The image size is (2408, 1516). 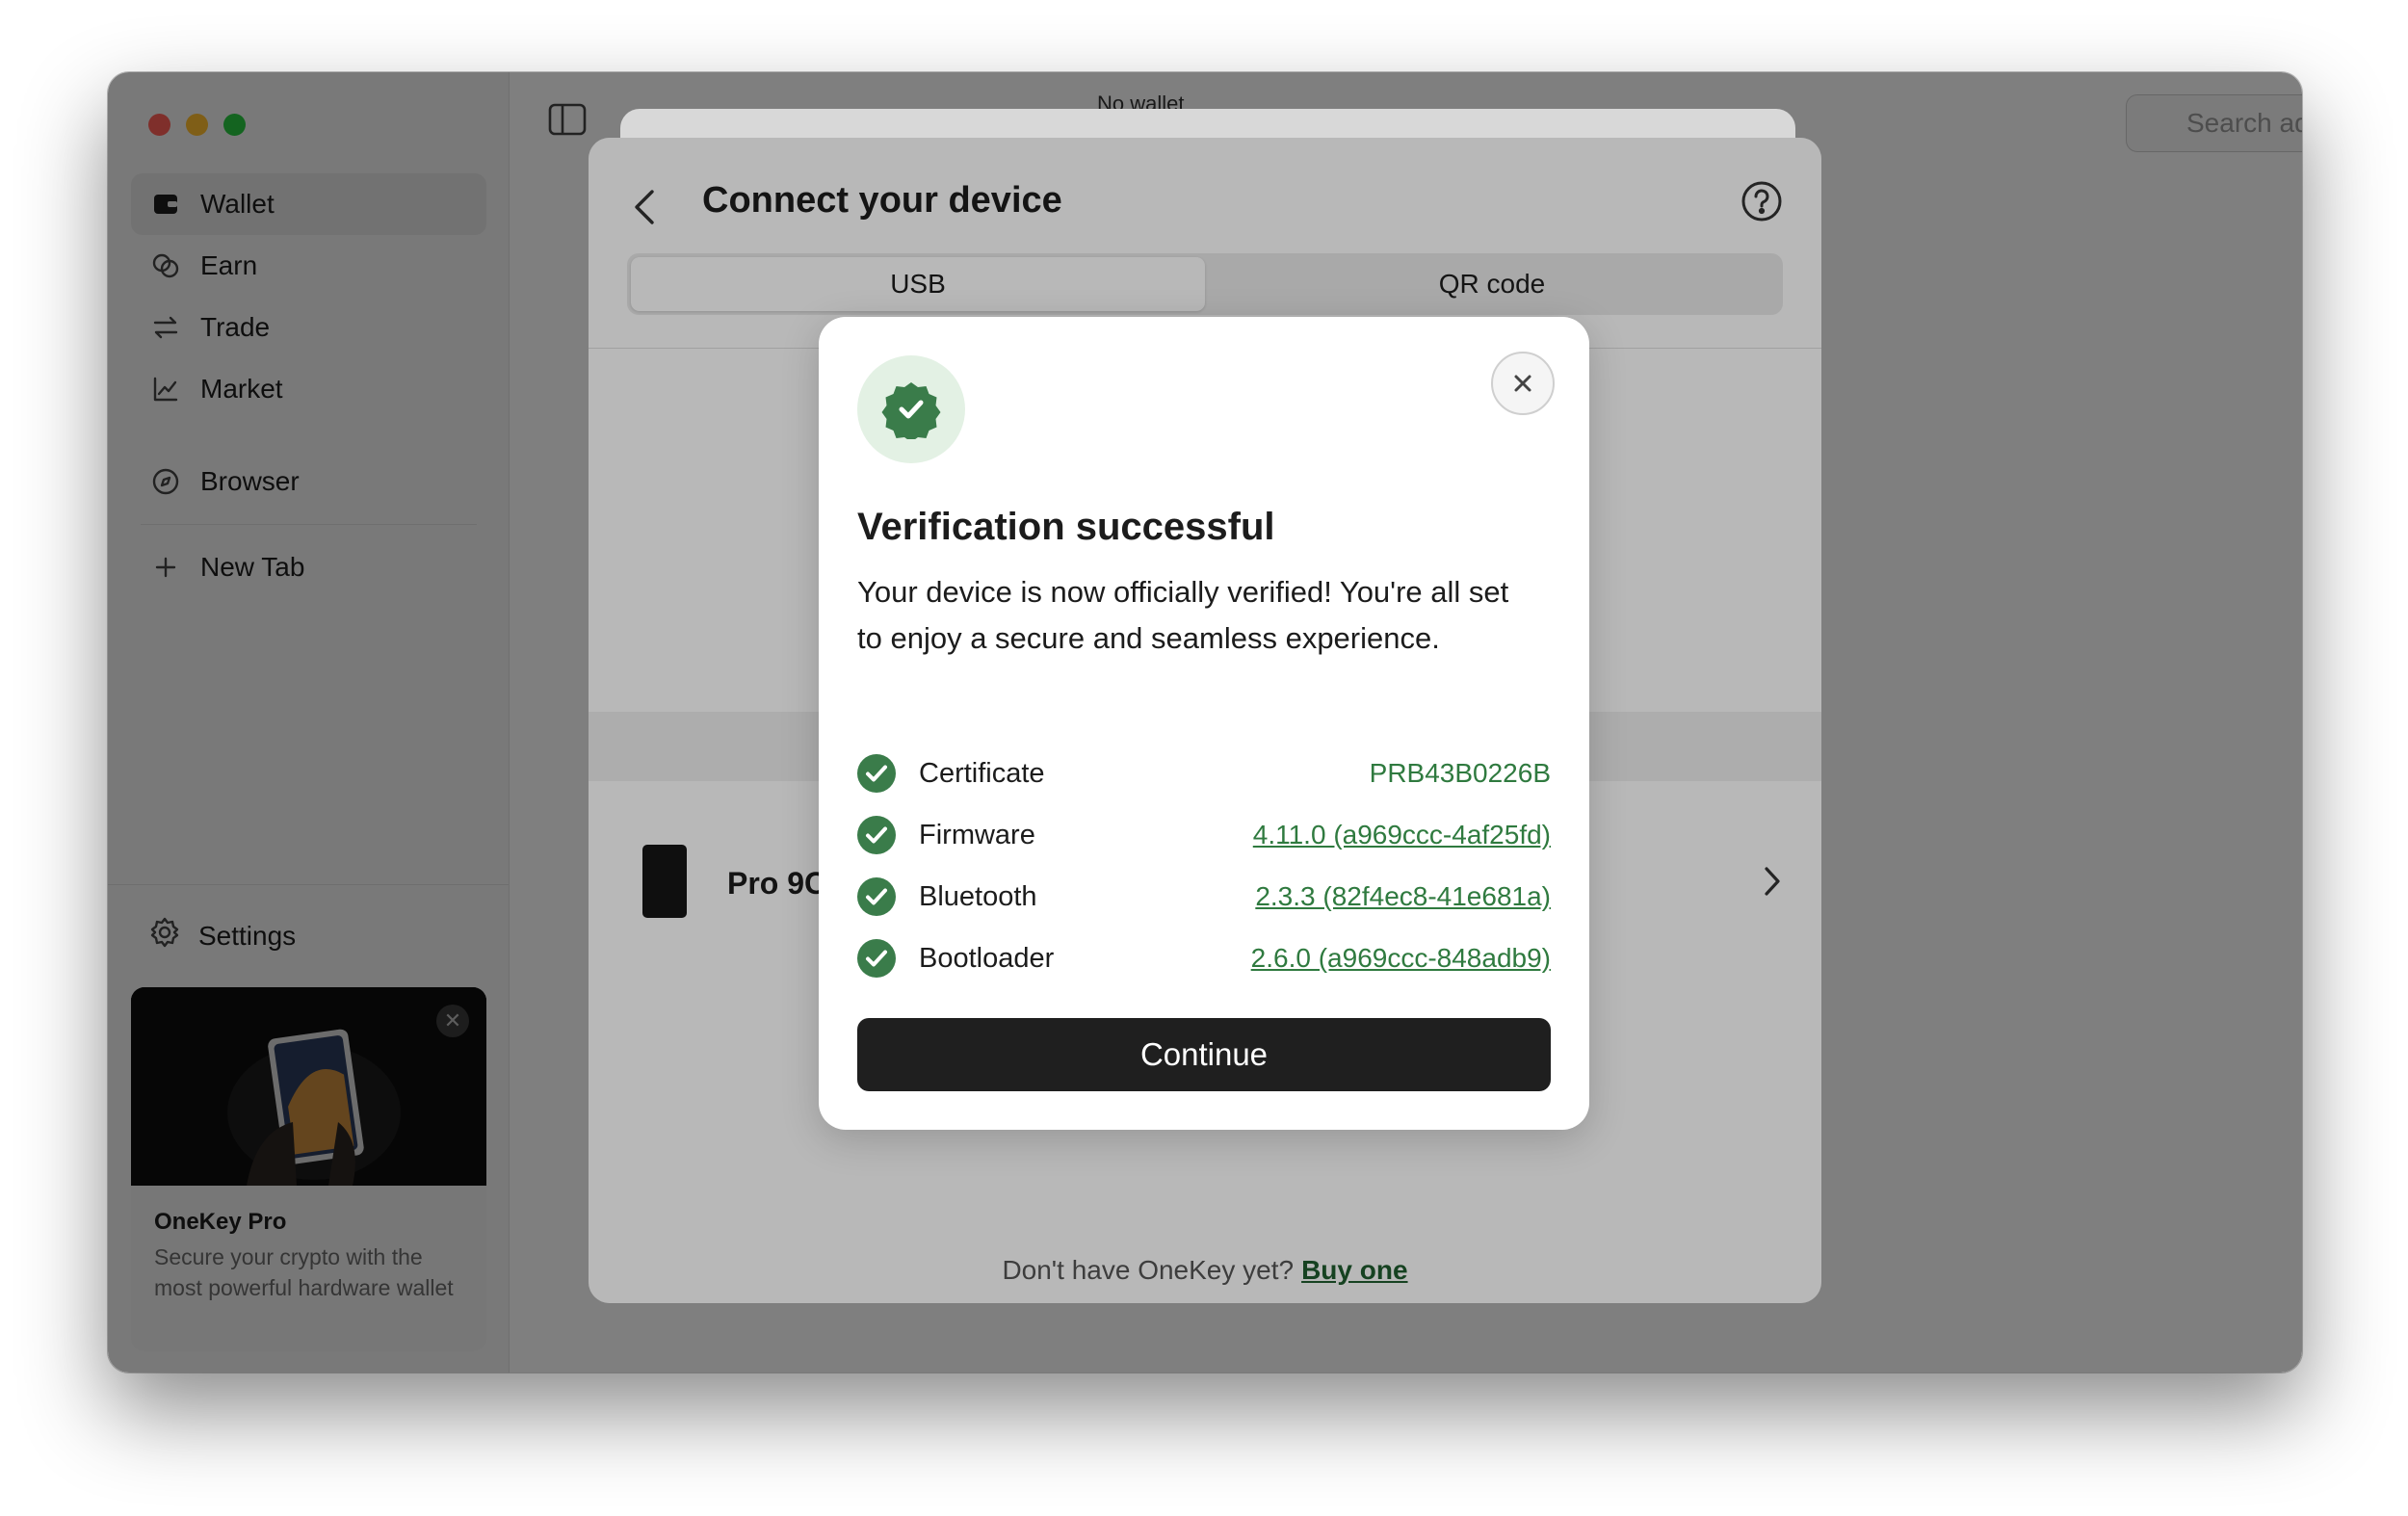 I want to click on detail-label: Bootloader, so click(x=987, y=958).